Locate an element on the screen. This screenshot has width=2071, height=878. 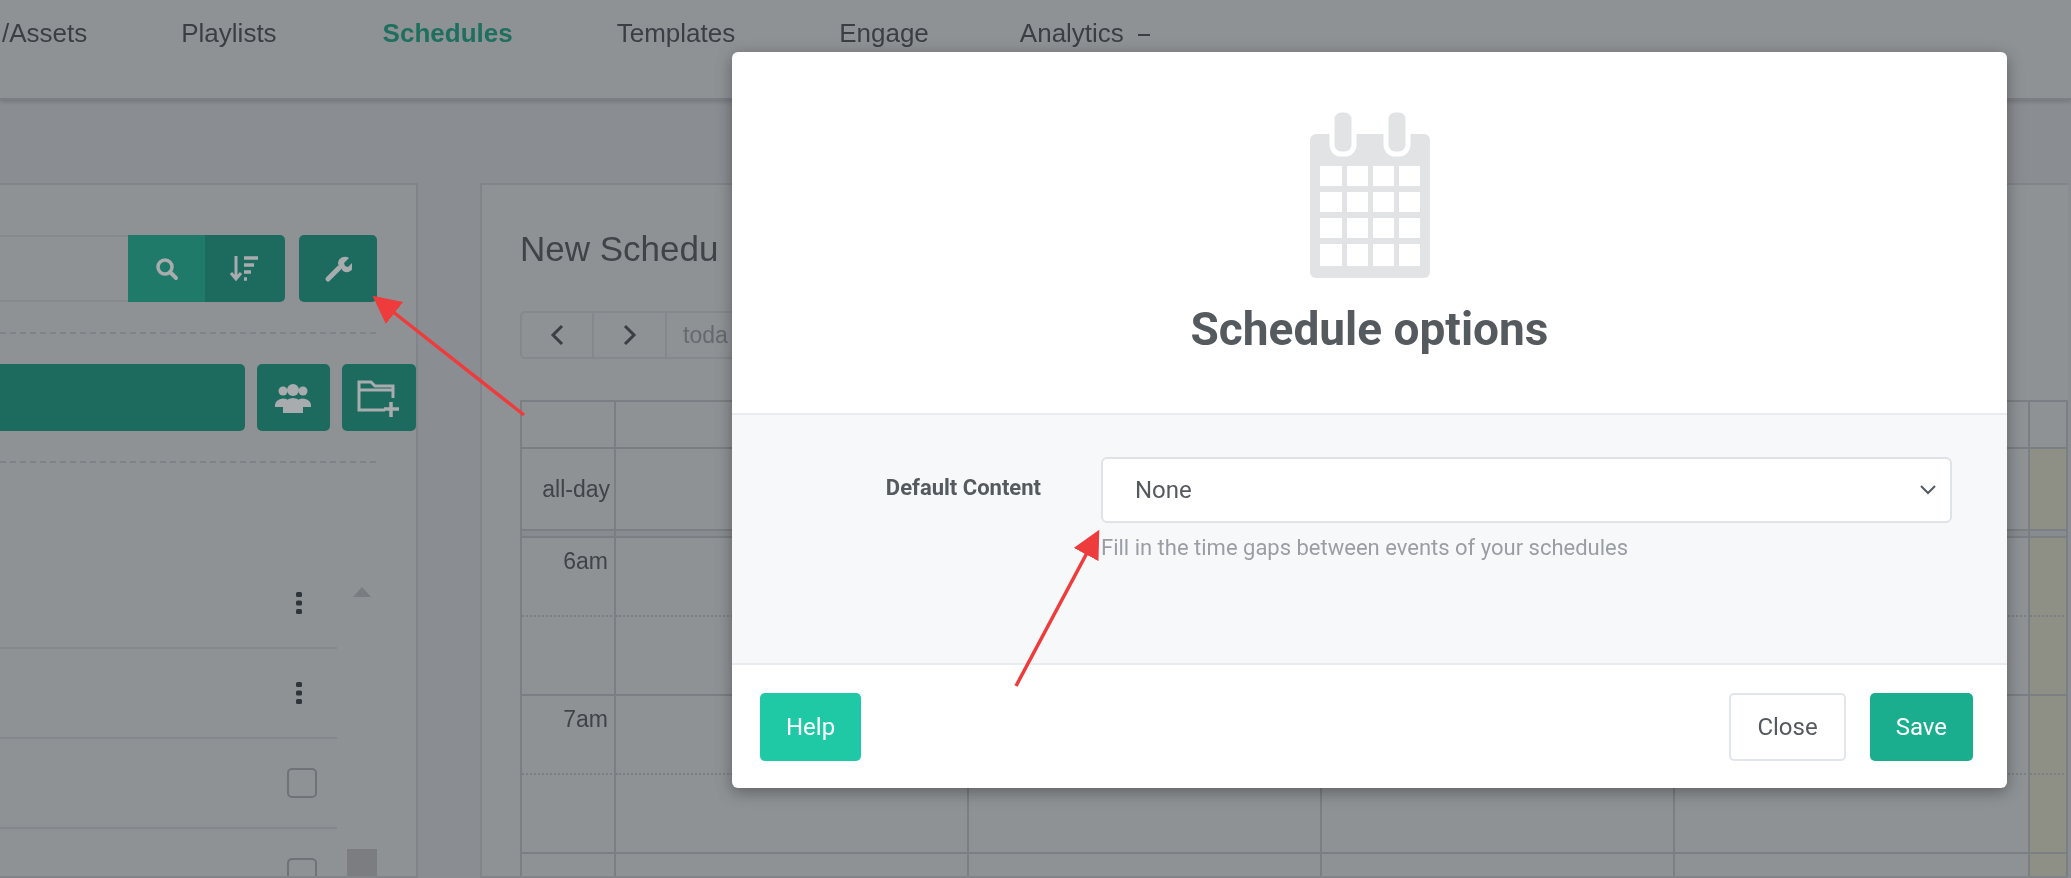
nav-tab: Engage is located at coordinates (884, 33).